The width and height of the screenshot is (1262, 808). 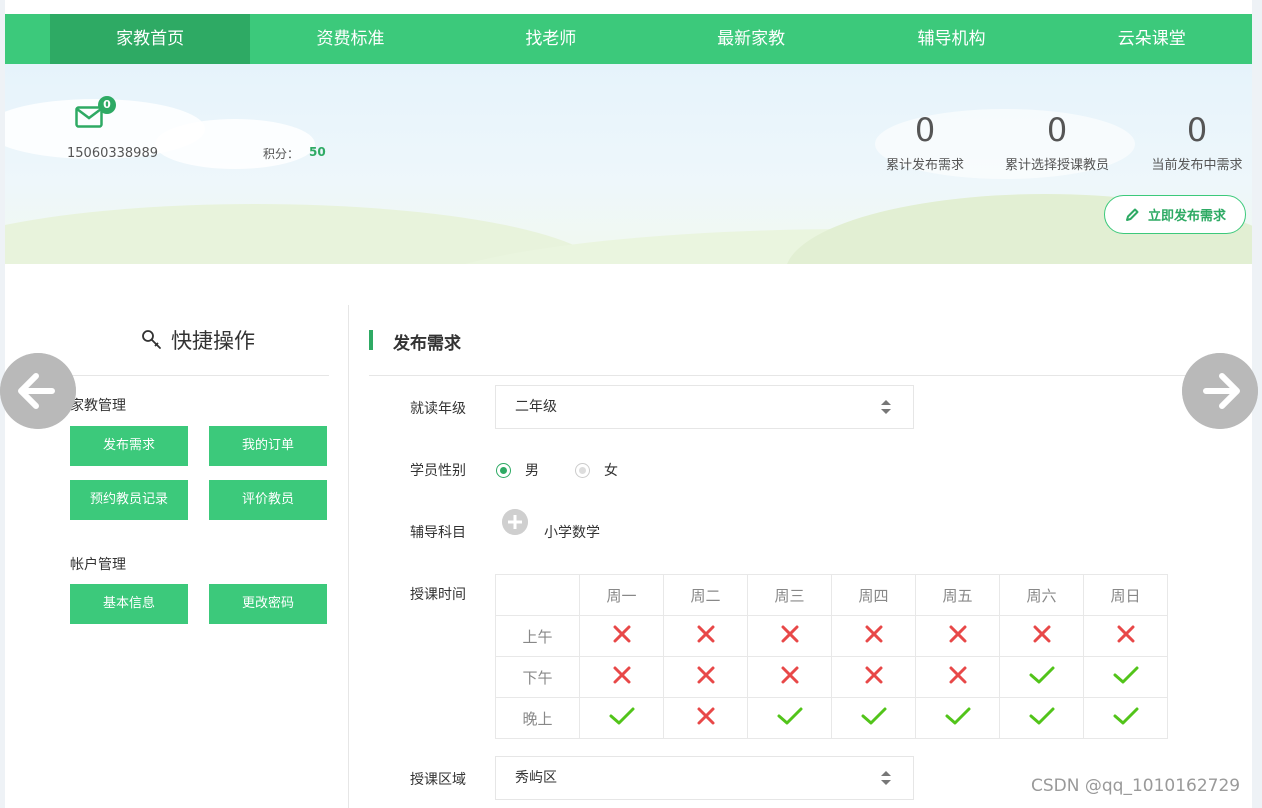 What do you see at coordinates (1125, 595) in the screenshot?
I see `day-header: 周日` at bounding box center [1125, 595].